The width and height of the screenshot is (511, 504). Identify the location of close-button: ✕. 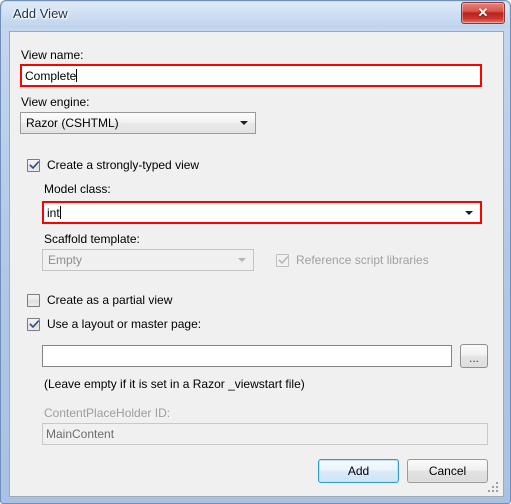
(483, 13).